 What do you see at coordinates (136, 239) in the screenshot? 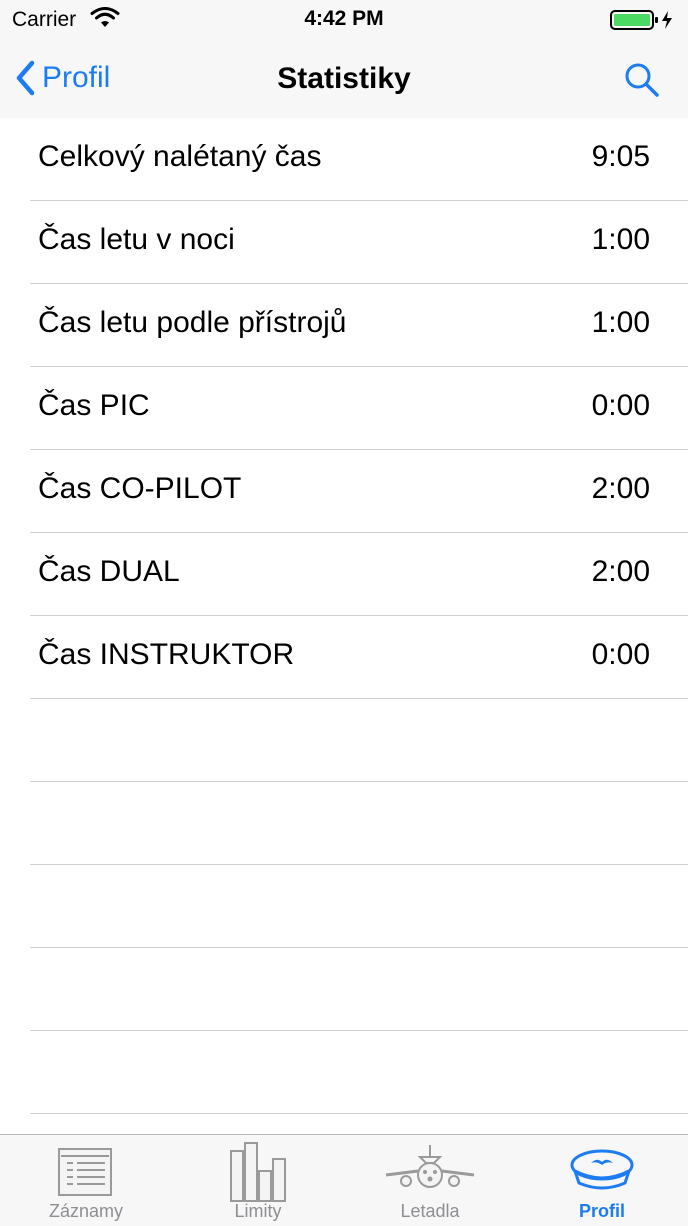
I see `stat-label: Čas letu v noci` at bounding box center [136, 239].